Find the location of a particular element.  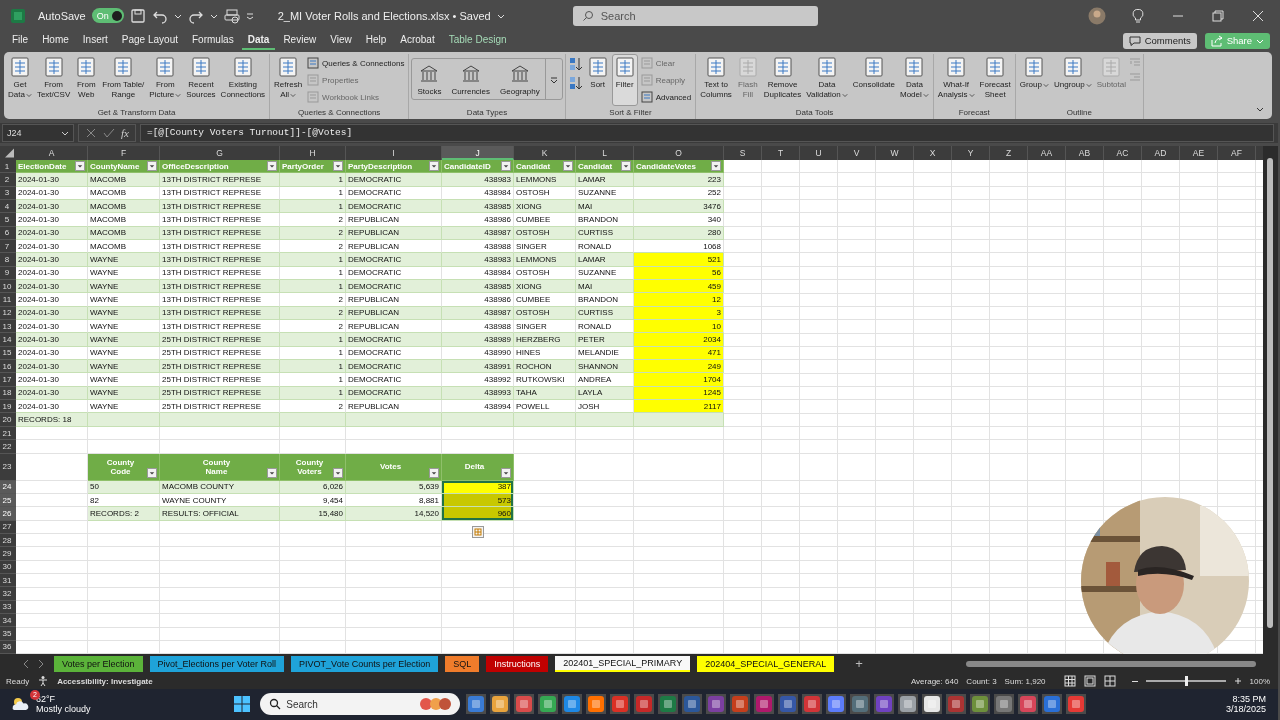

row-header: 11 is located at coordinates (8, 300).